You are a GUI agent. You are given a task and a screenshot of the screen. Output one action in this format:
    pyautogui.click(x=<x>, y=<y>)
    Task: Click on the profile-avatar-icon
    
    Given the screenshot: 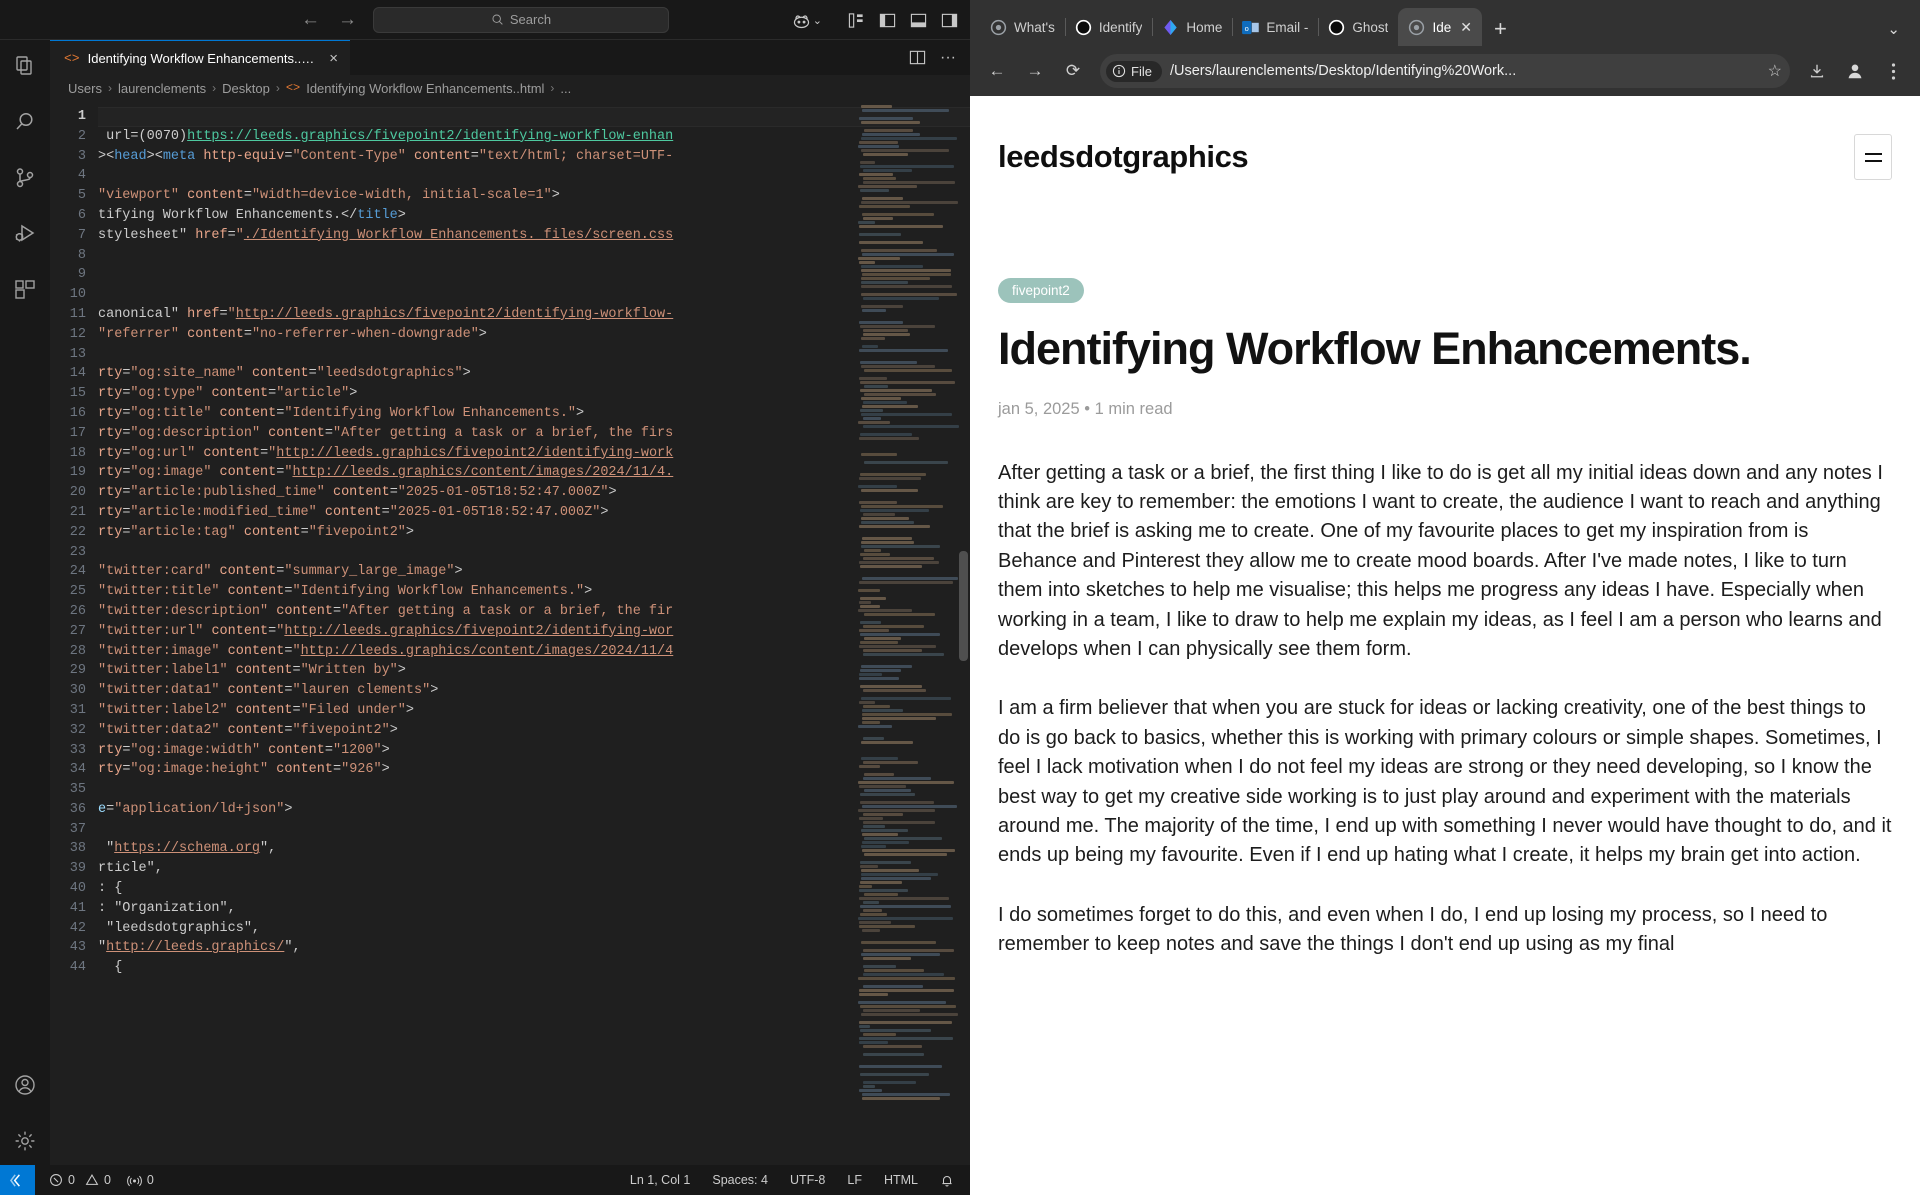 What is the action you would take?
    pyautogui.click(x=1855, y=71)
    